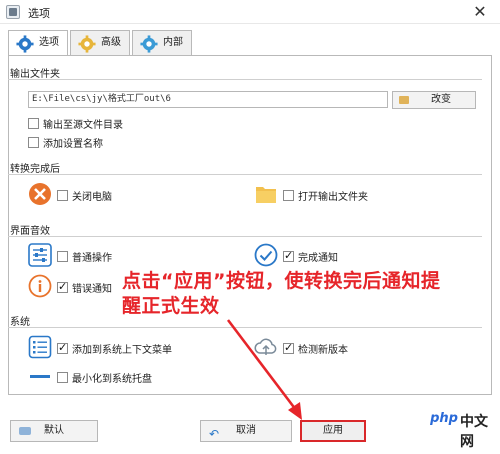 This screenshot has height=454, width=500. Describe the element at coordinates (38, 43) in the screenshot. I see `tab-options: 选项` at that location.